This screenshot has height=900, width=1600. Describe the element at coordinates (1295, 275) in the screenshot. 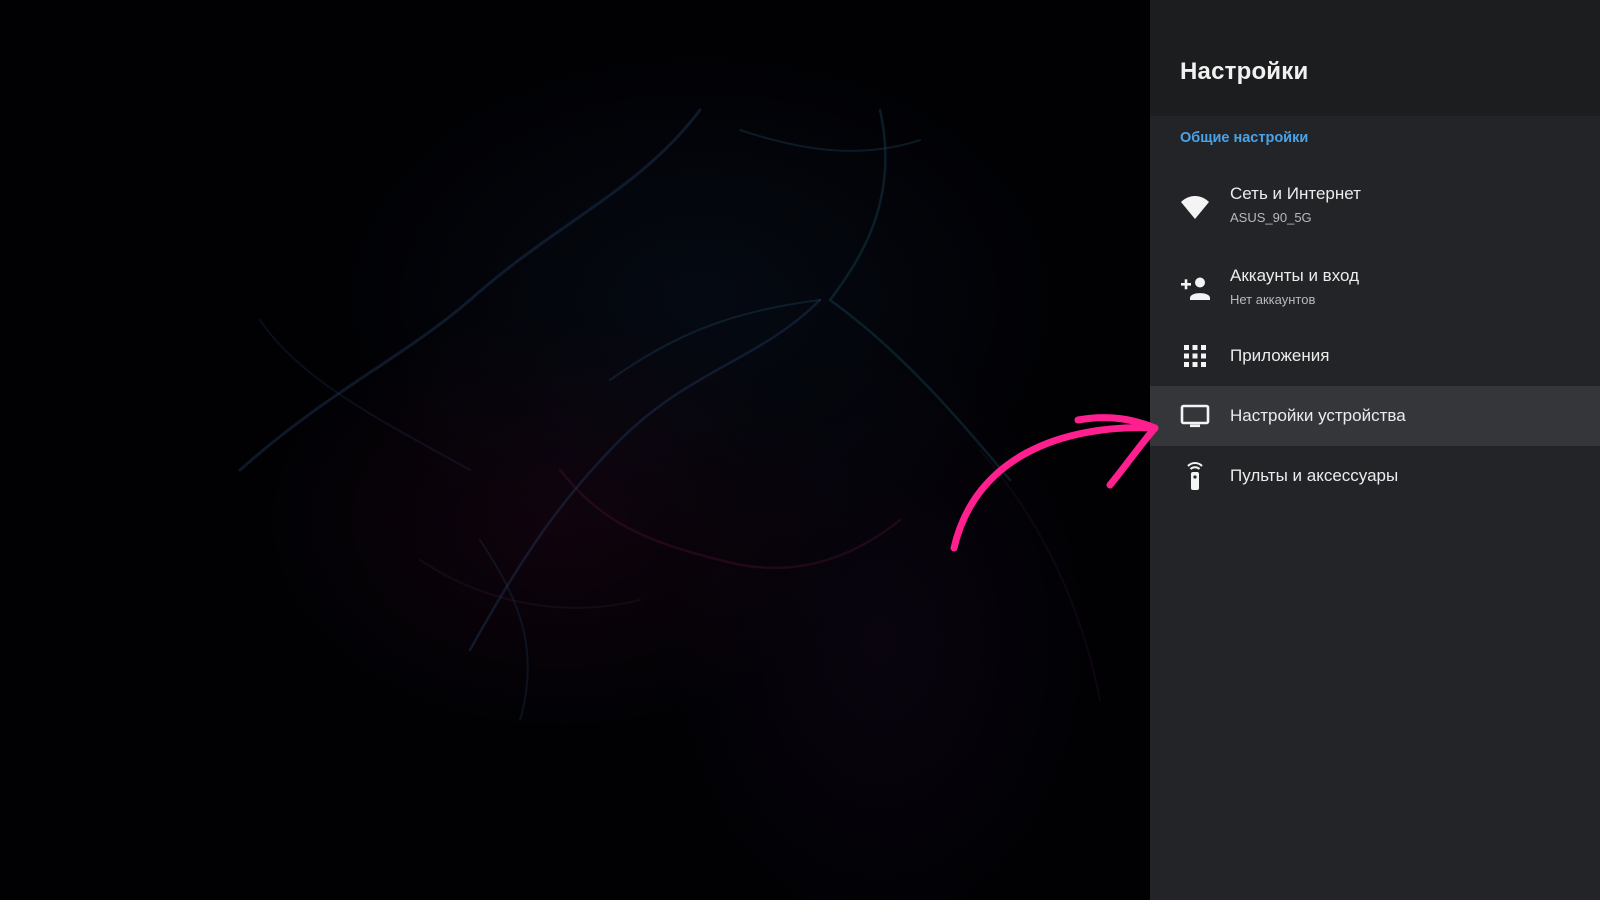

I see `menu-item-label: Аккаунты и вход` at that location.